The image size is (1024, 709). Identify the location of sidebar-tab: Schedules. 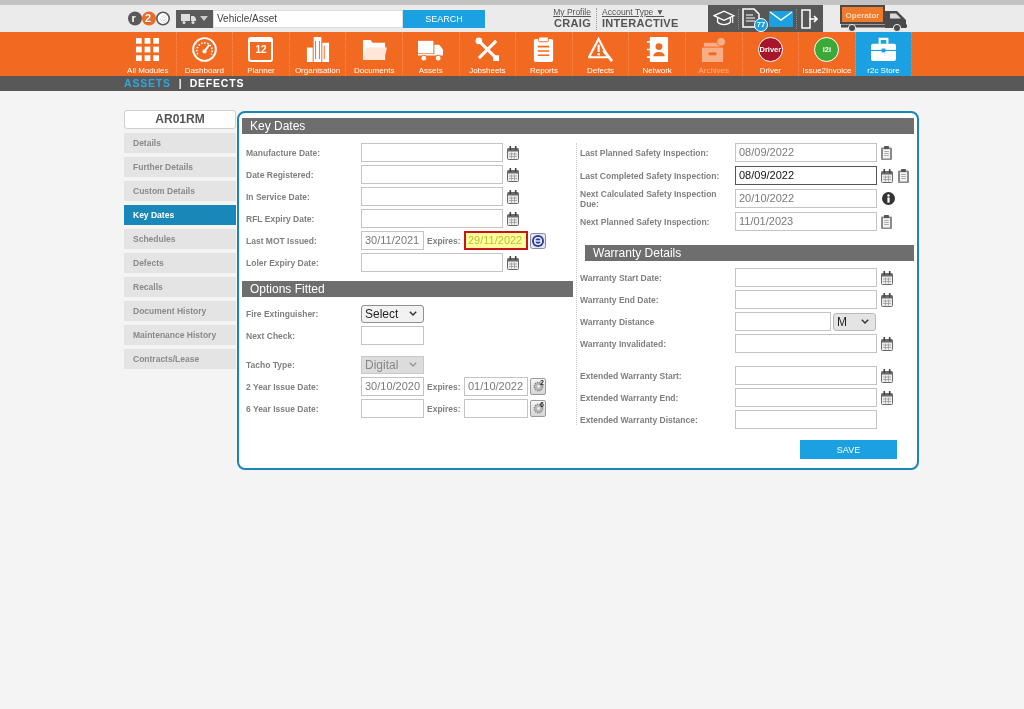
(180, 239).